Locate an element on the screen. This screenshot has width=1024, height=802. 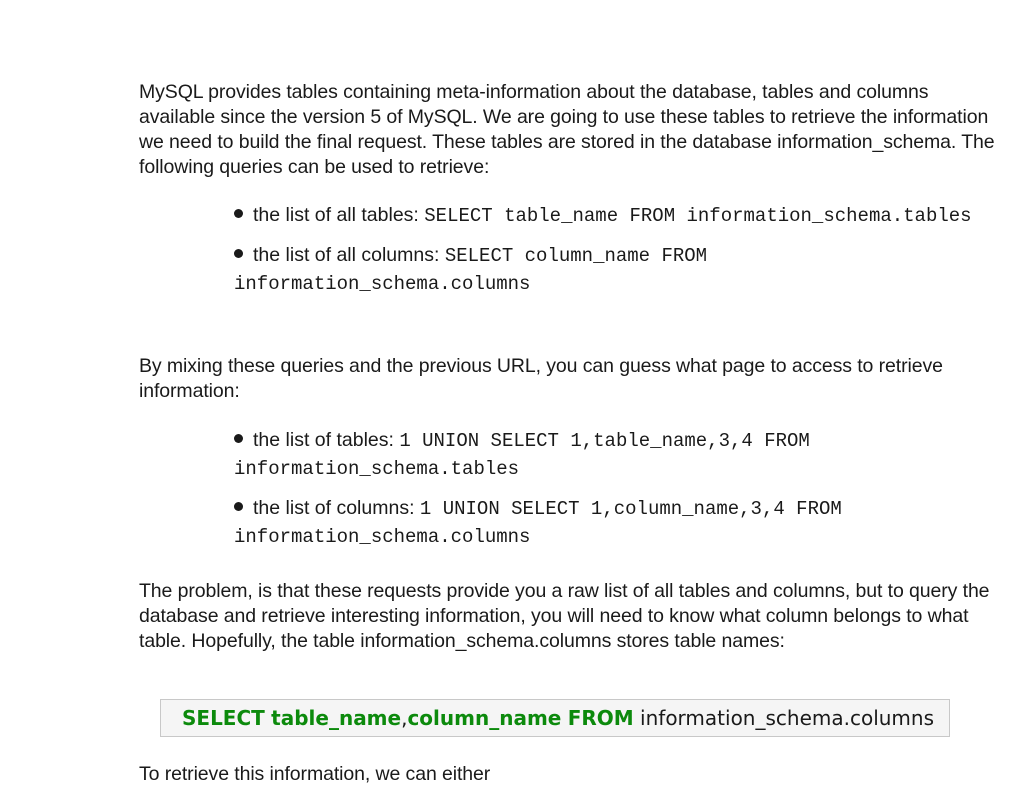
sql-column: column_name is located at coordinates (484, 718).